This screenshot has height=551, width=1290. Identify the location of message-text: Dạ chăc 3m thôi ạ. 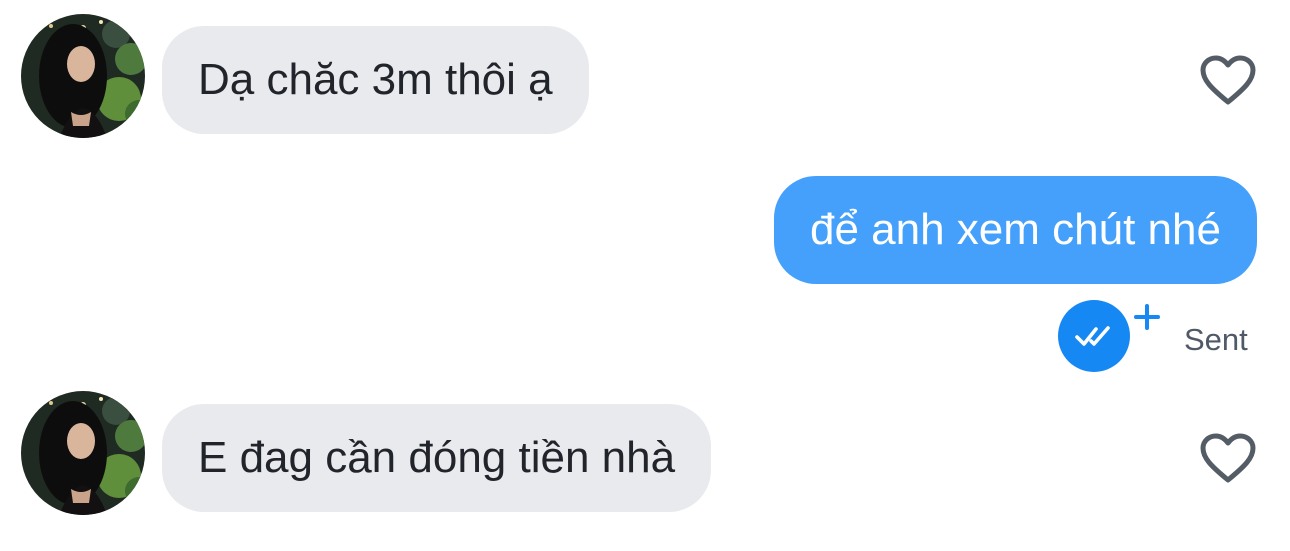
(375, 79).